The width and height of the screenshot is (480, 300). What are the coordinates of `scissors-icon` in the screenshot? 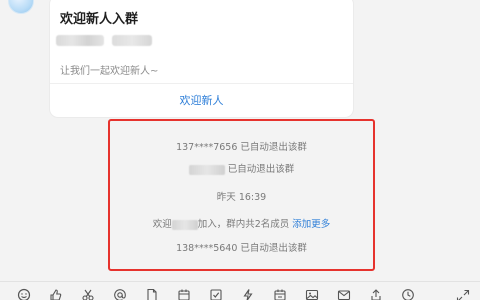 It's located at (88, 294).